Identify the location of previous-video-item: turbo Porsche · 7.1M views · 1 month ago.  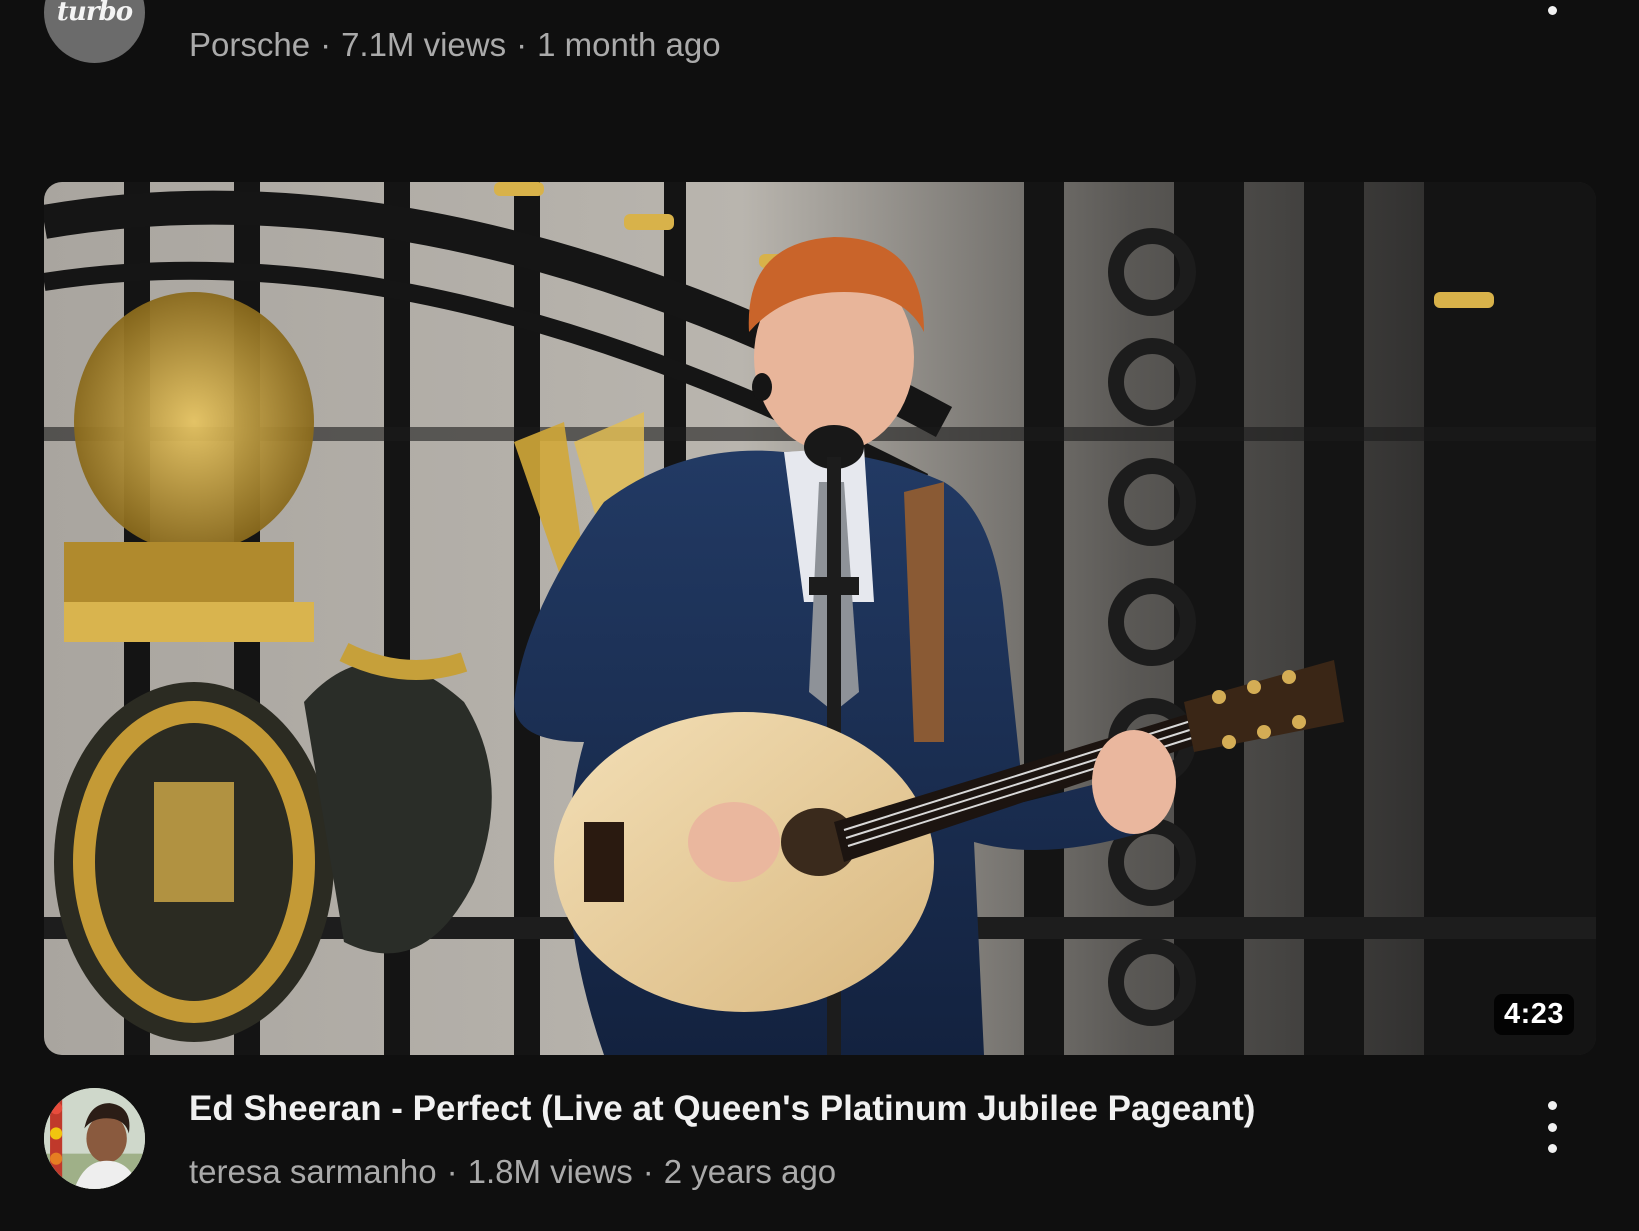
(819, 55).